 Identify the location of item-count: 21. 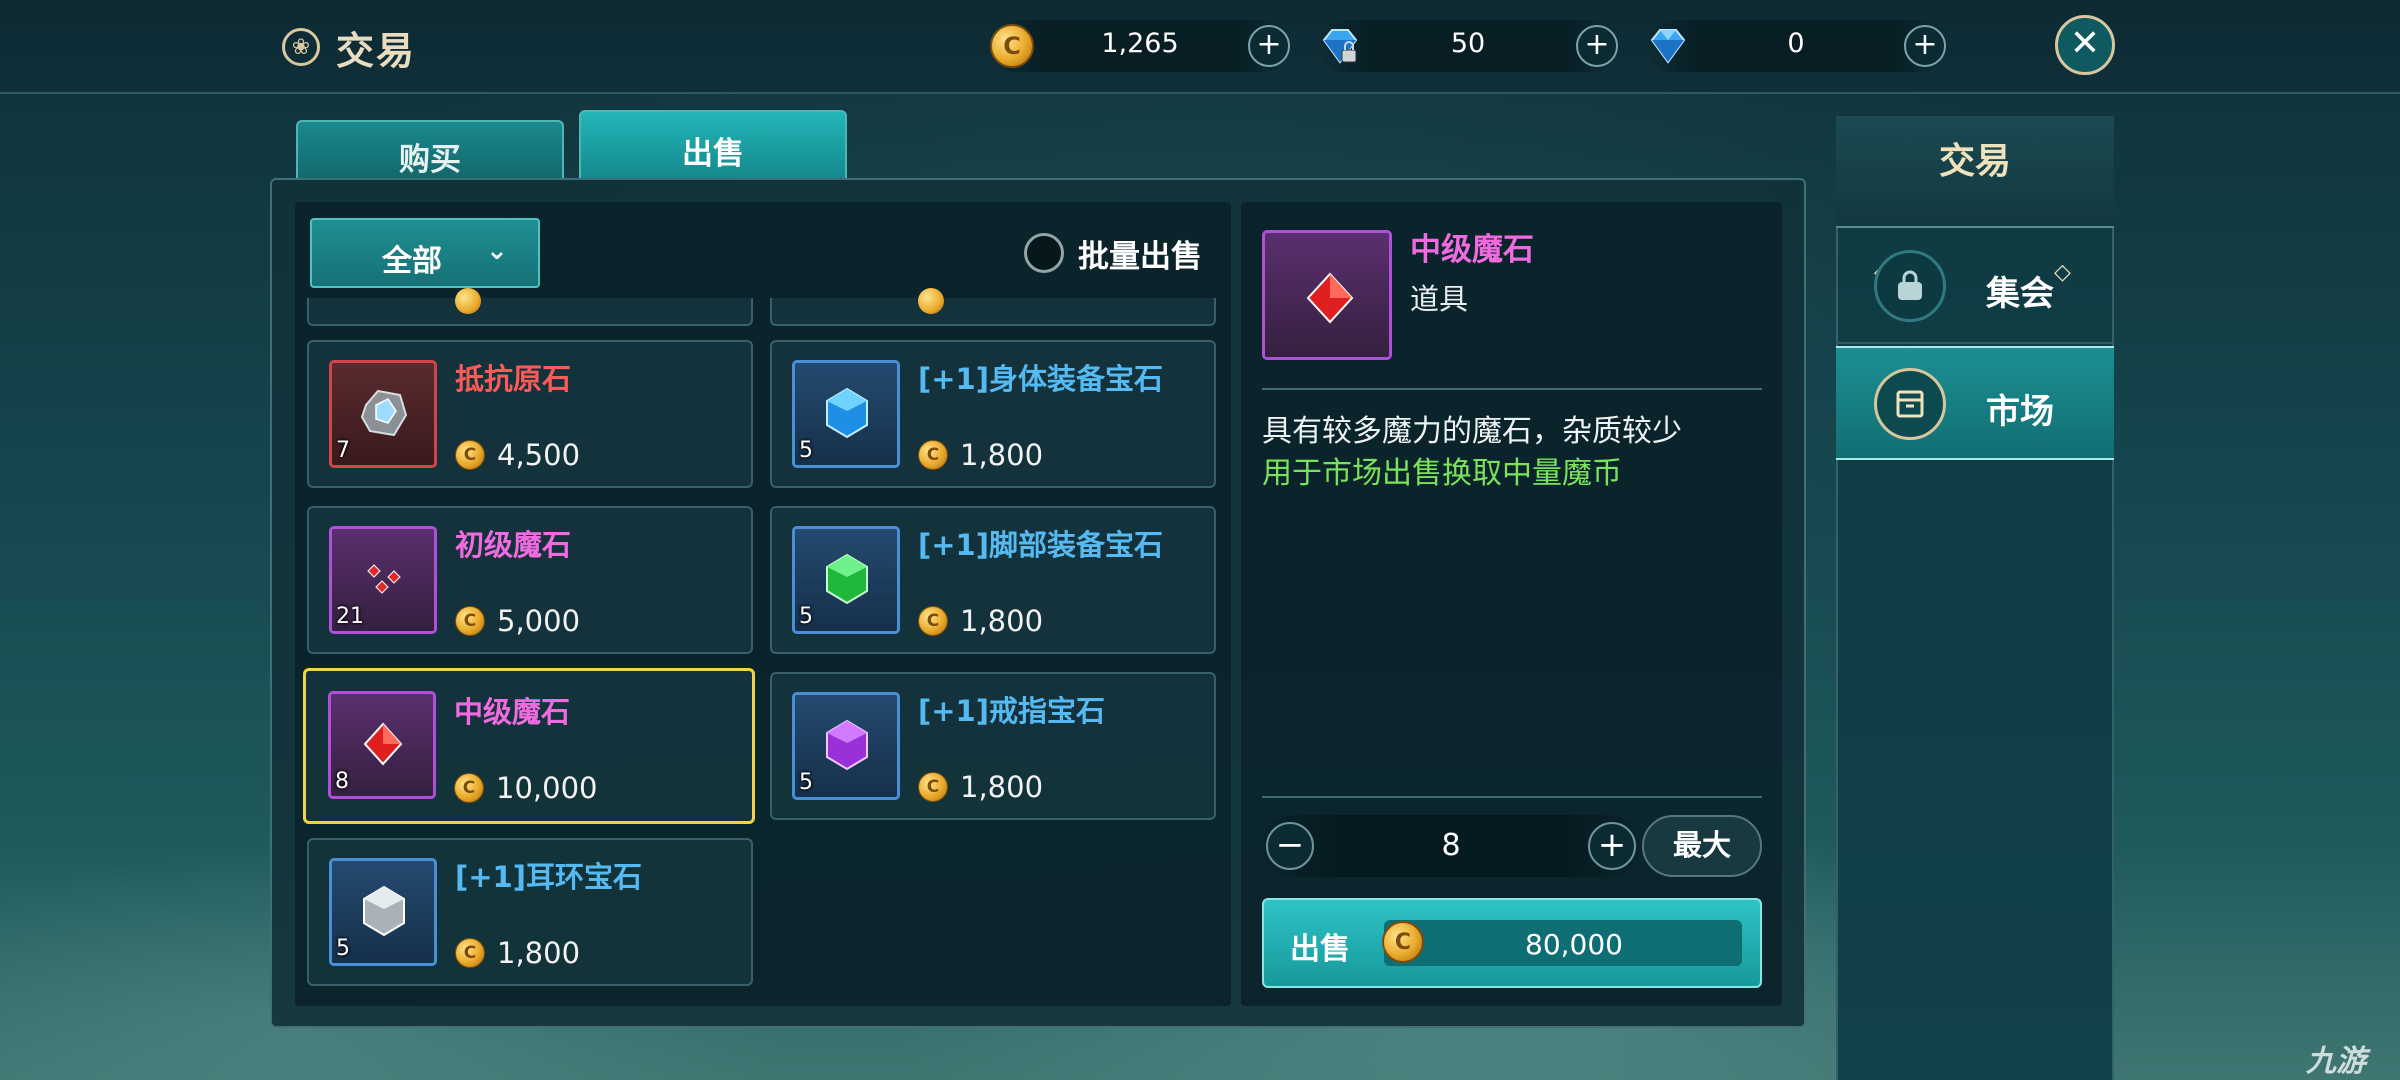
(350, 616).